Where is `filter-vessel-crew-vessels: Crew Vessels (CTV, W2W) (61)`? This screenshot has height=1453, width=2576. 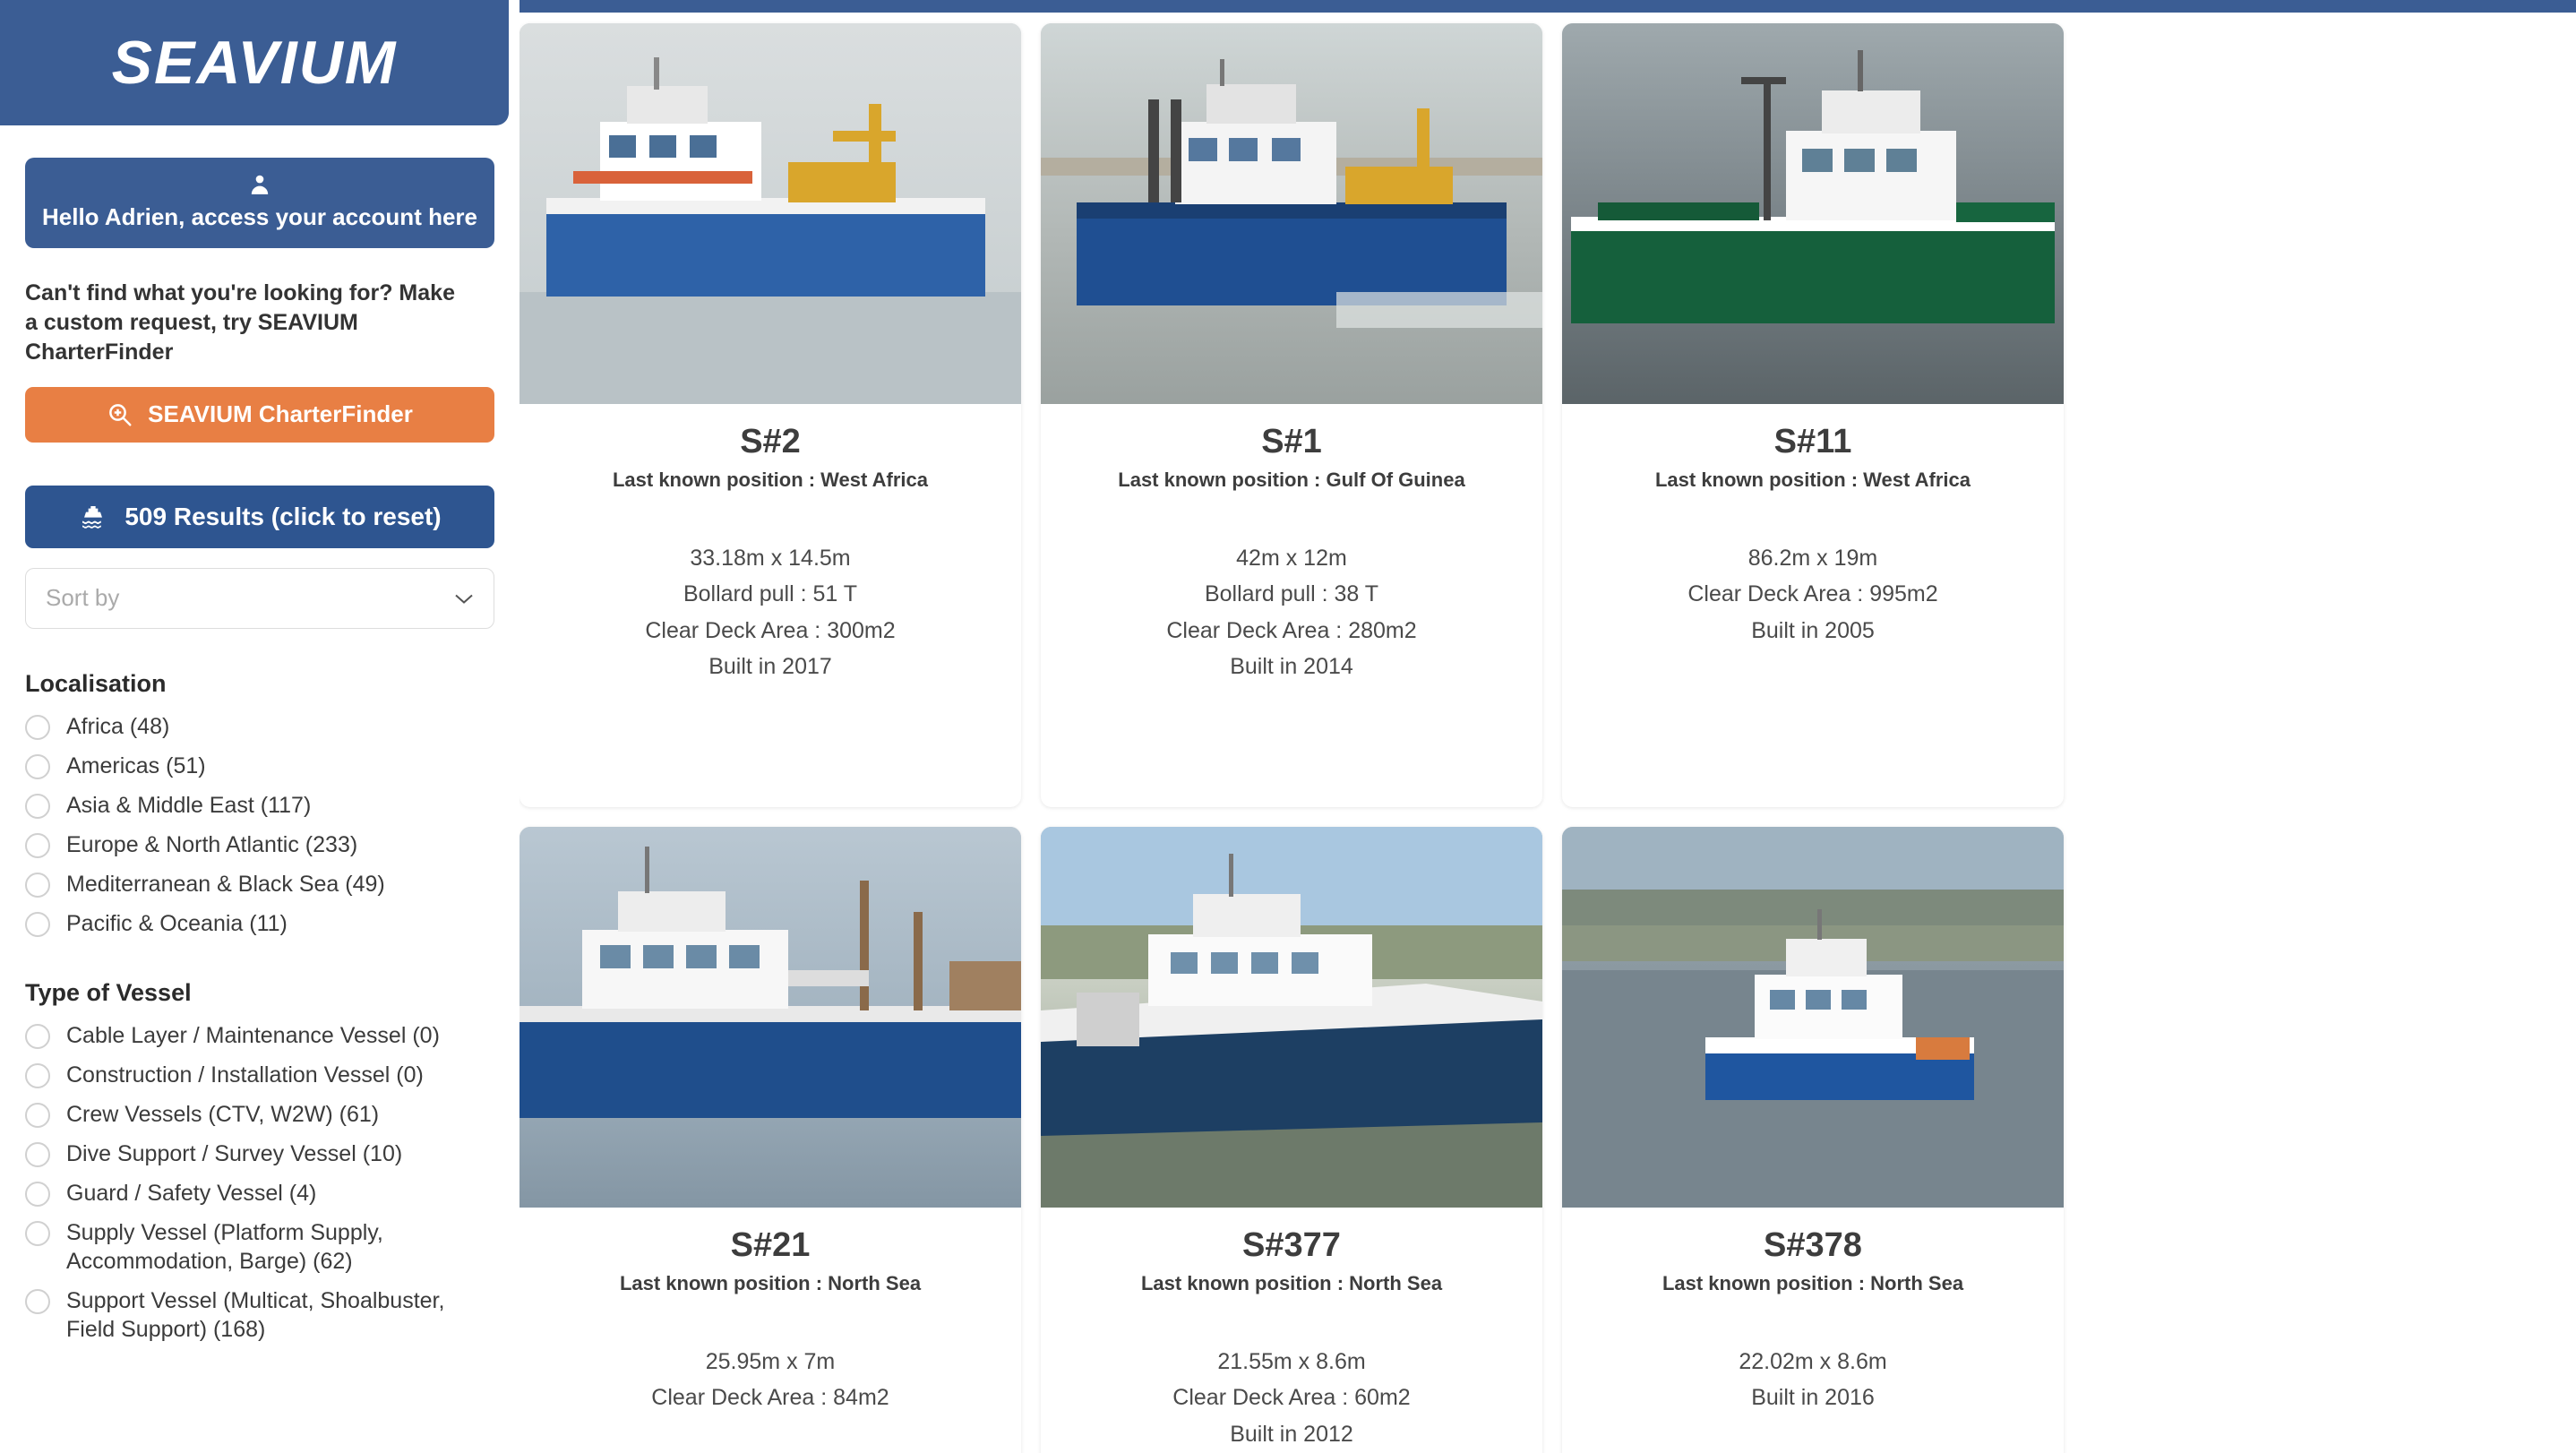 filter-vessel-crew-vessels: Crew Vessels (CTV, W2W) (61) is located at coordinates (259, 1114).